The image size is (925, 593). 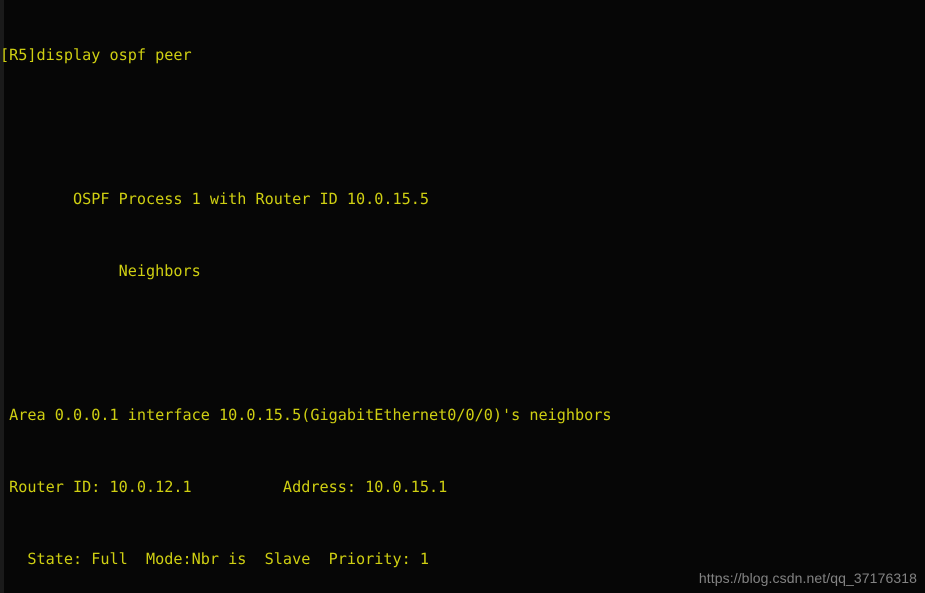 I want to click on terminal-line-neighbors-heading: Neighbors, so click(x=100, y=271).